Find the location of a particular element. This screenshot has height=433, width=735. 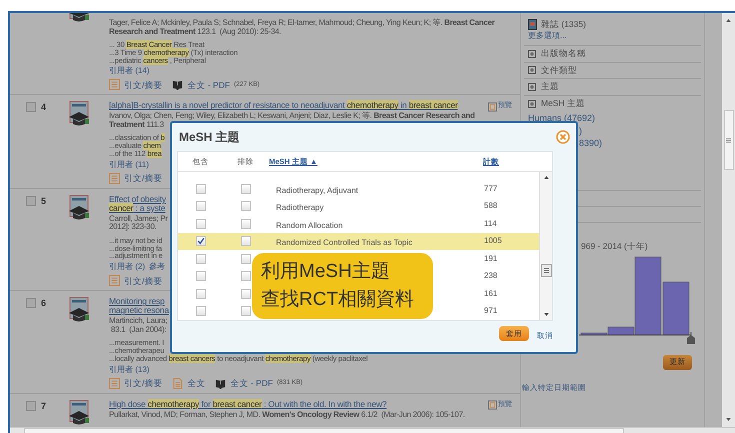

term-count: 1005 is located at coordinates (493, 241).